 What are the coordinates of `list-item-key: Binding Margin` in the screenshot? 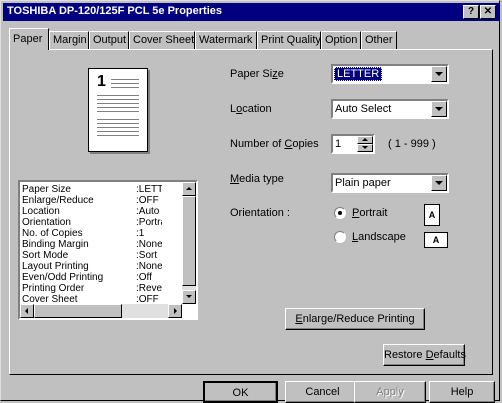 It's located at (55, 244).